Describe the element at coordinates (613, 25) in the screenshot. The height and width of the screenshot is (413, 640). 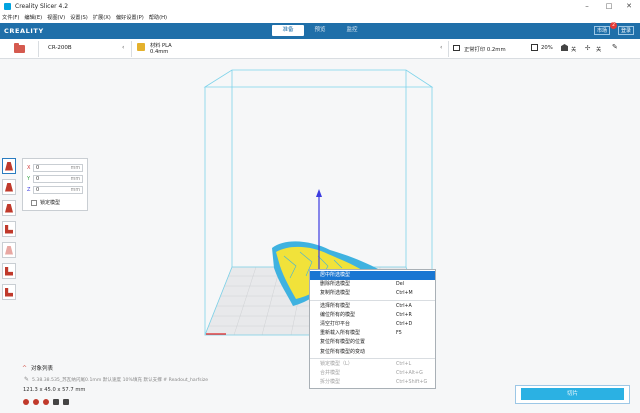
I see `notification-badge: 2` at that location.